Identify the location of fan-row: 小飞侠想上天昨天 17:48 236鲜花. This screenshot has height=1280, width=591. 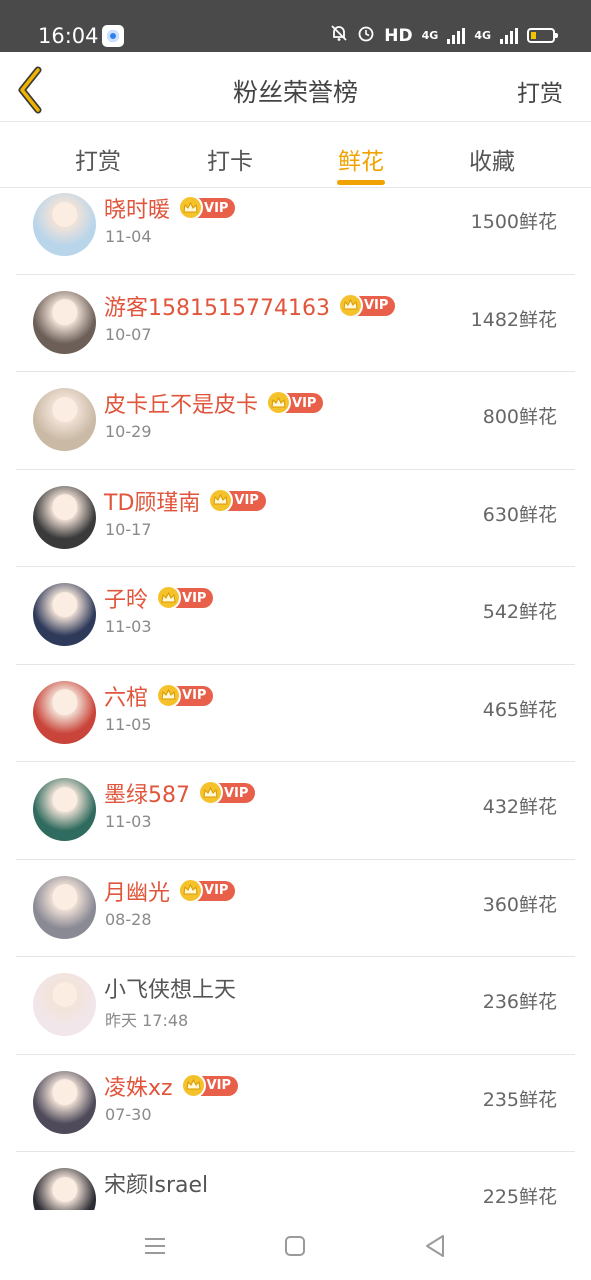
(295, 1006).